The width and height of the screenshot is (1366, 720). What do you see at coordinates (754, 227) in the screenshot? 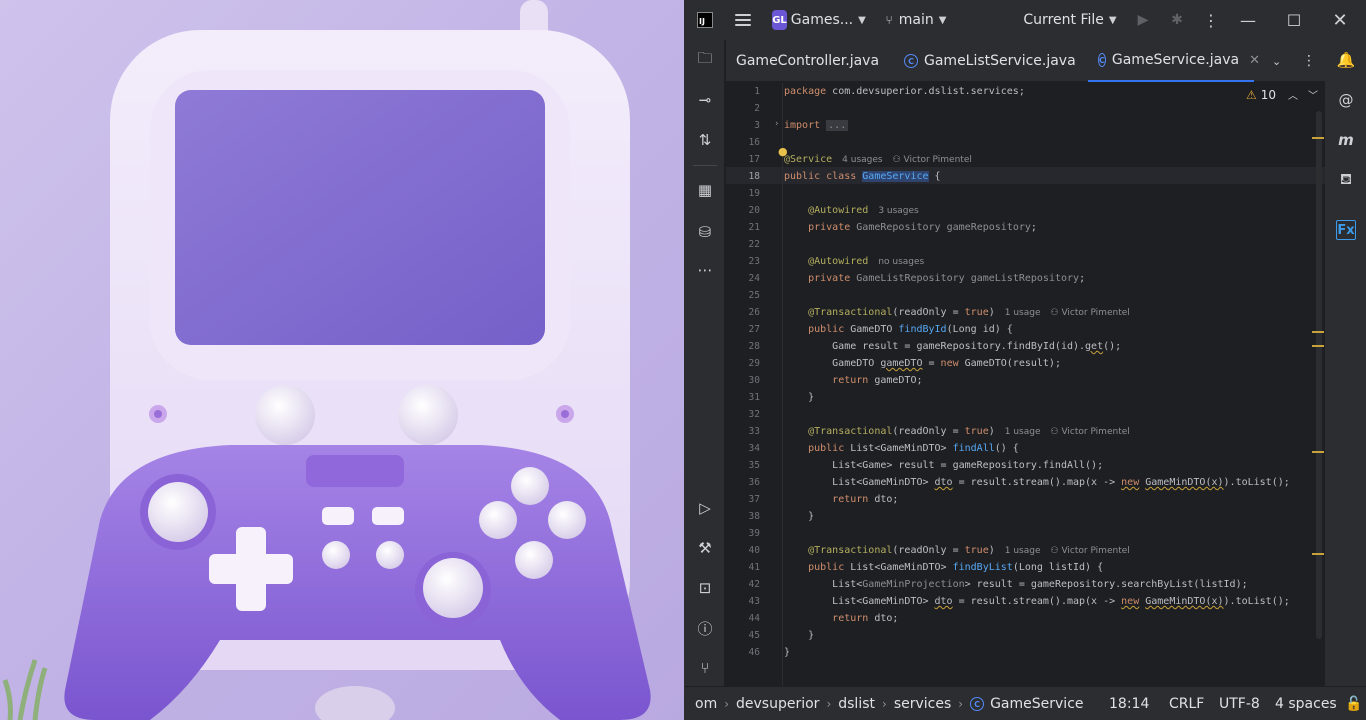
I see `line-number: 21` at bounding box center [754, 227].